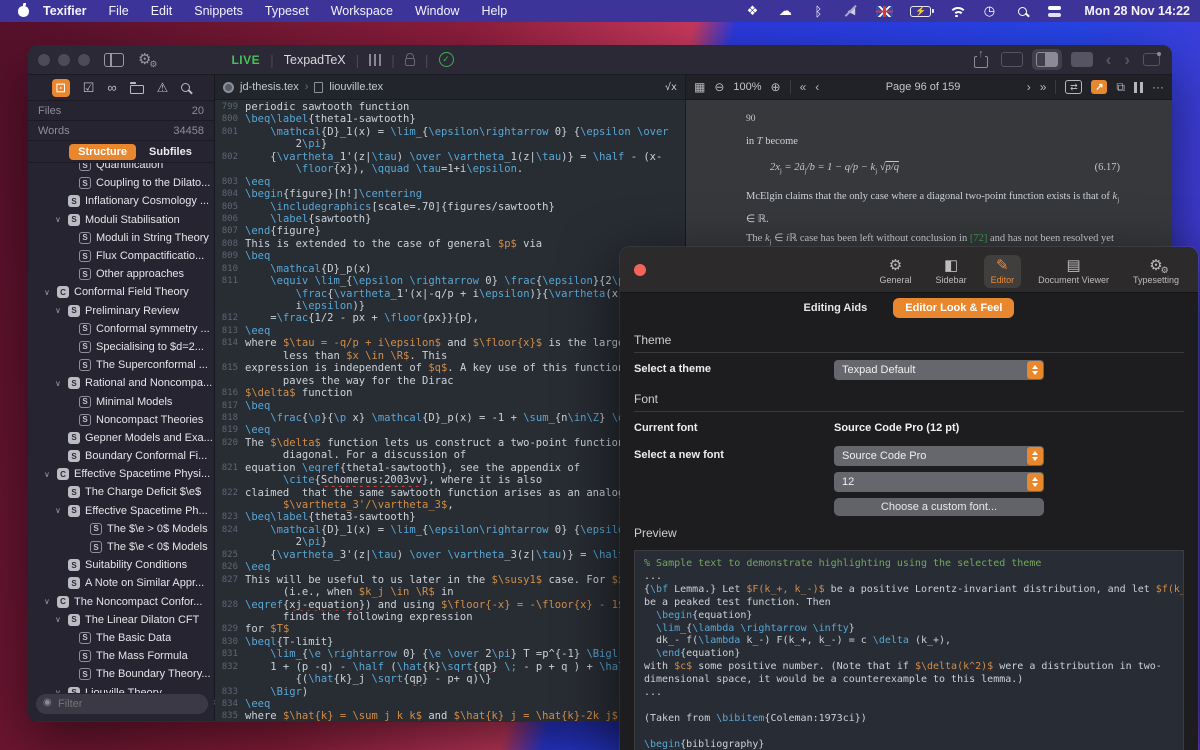  What do you see at coordinates (44, 59) in the screenshot?
I see `close-button` at bounding box center [44, 59].